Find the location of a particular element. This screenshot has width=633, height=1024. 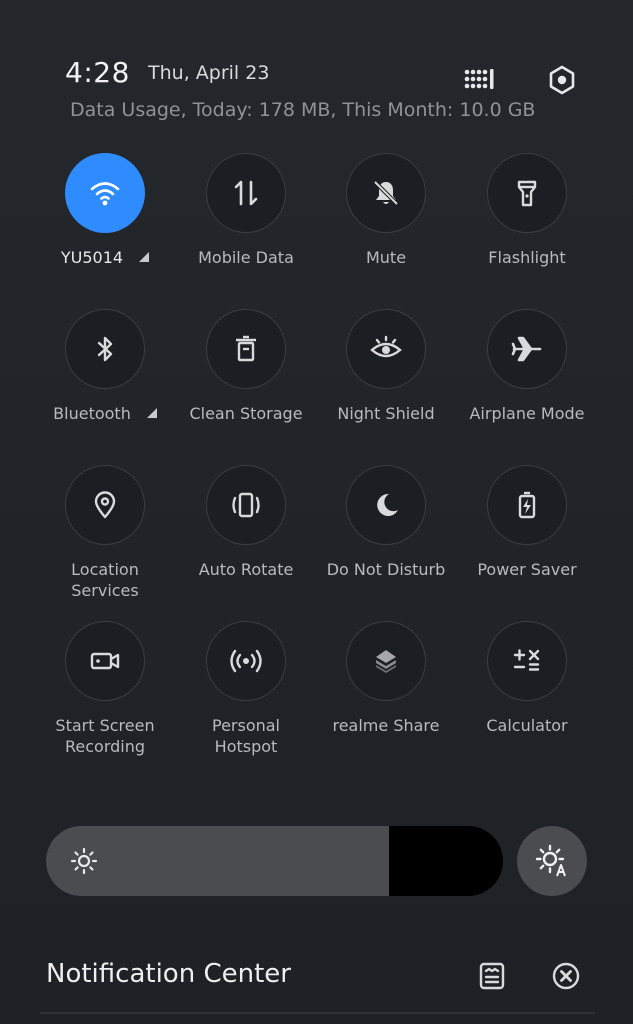

tile-mobile-data: Mobile Data is located at coordinates (246, 210).